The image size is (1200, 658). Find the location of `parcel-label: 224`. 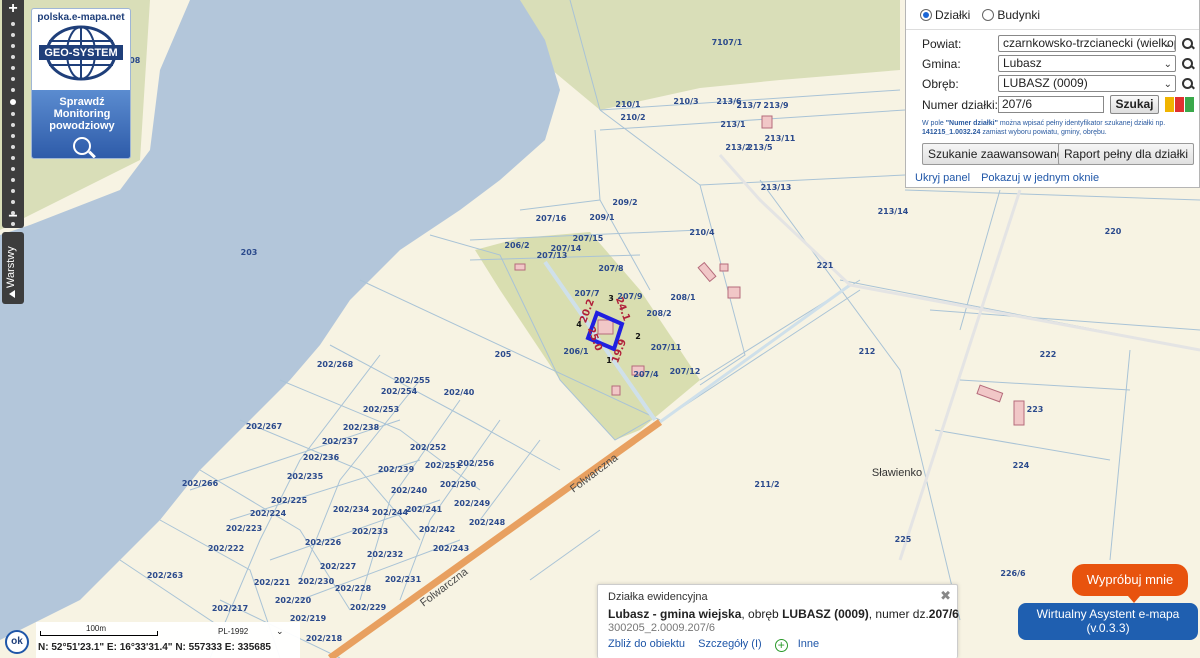

parcel-label: 224 is located at coordinates (1021, 465).